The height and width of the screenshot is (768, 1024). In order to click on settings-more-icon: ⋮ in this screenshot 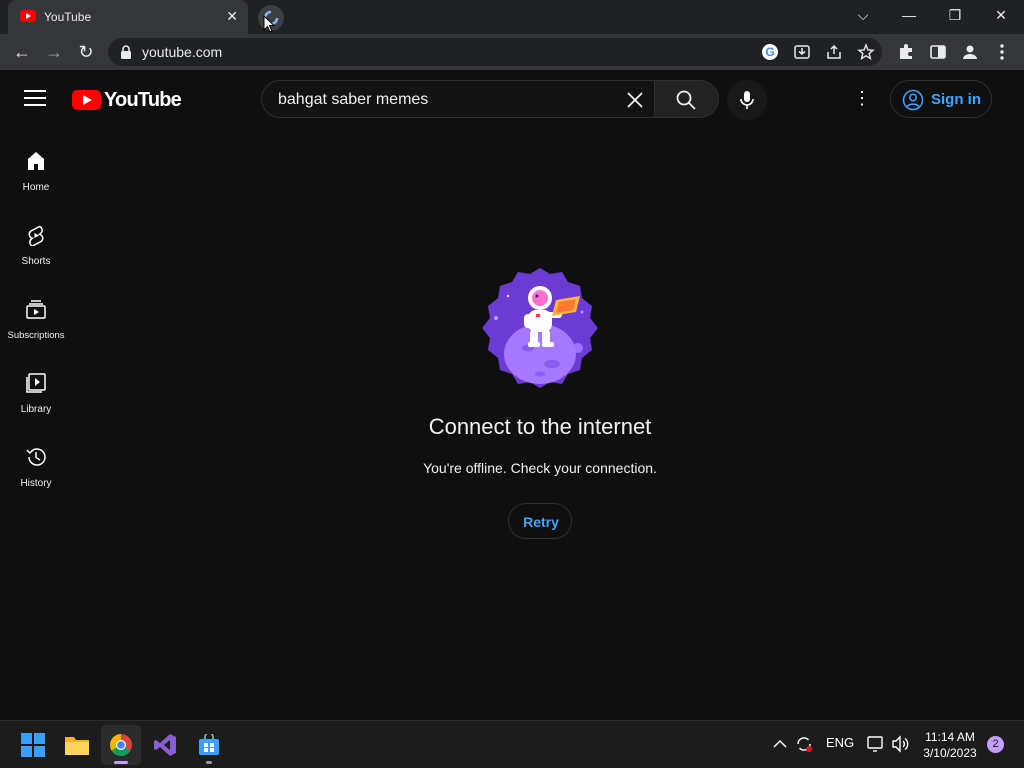, I will do `click(862, 98)`.